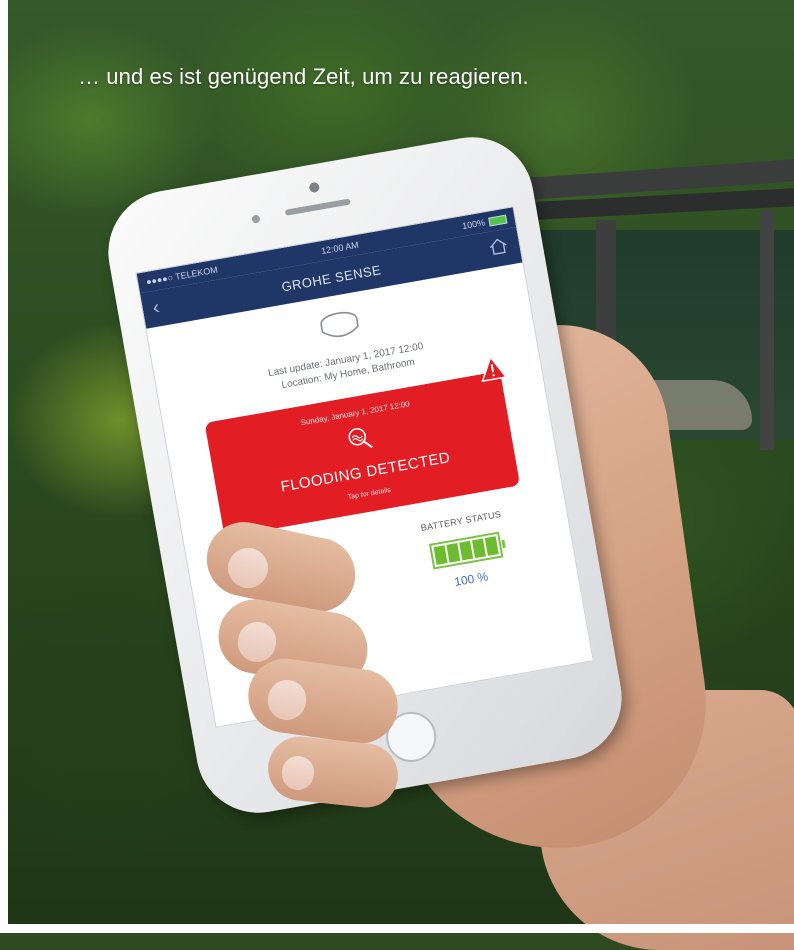 The height and width of the screenshot is (950, 794). What do you see at coordinates (360, 438) in the screenshot?
I see `water-search-icon` at bounding box center [360, 438].